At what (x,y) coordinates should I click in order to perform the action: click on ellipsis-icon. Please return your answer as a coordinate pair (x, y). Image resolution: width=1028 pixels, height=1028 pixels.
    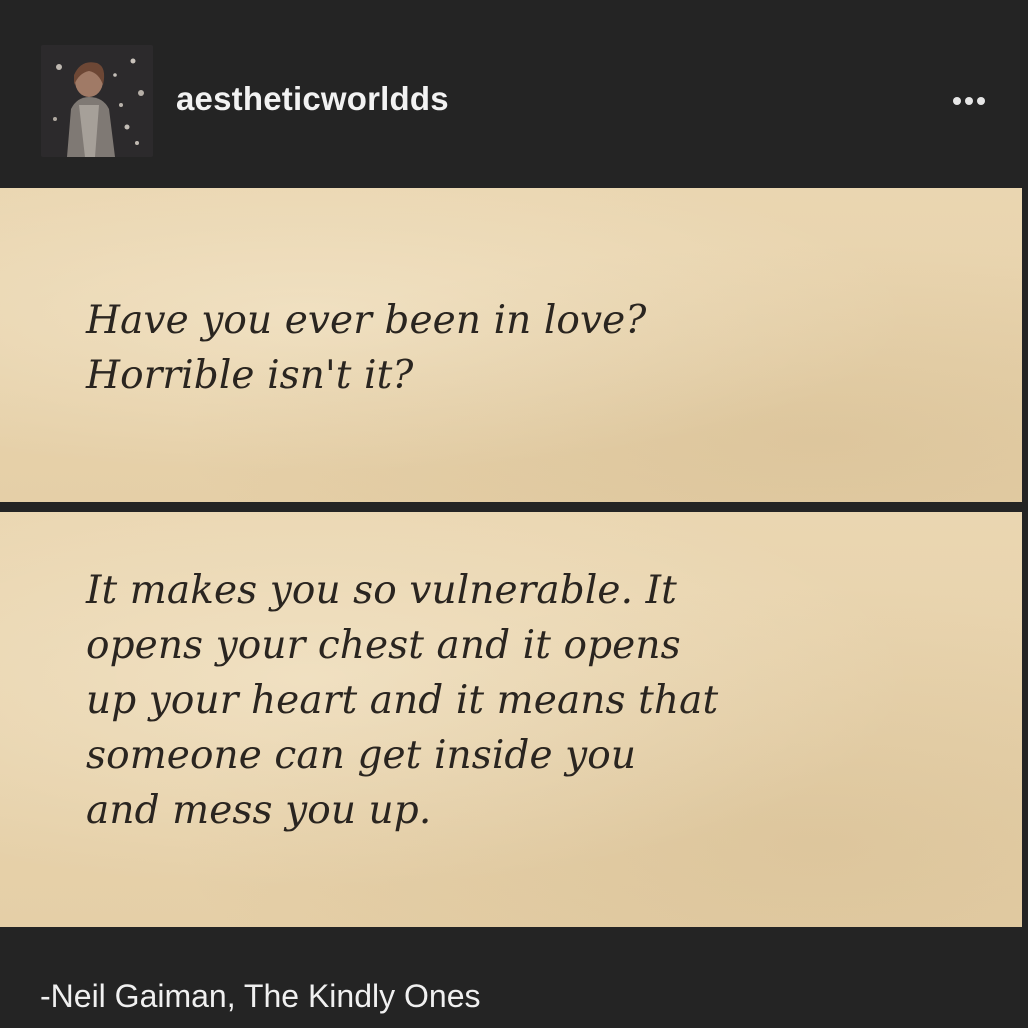
    Looking at the image, I should click on (969, 101).